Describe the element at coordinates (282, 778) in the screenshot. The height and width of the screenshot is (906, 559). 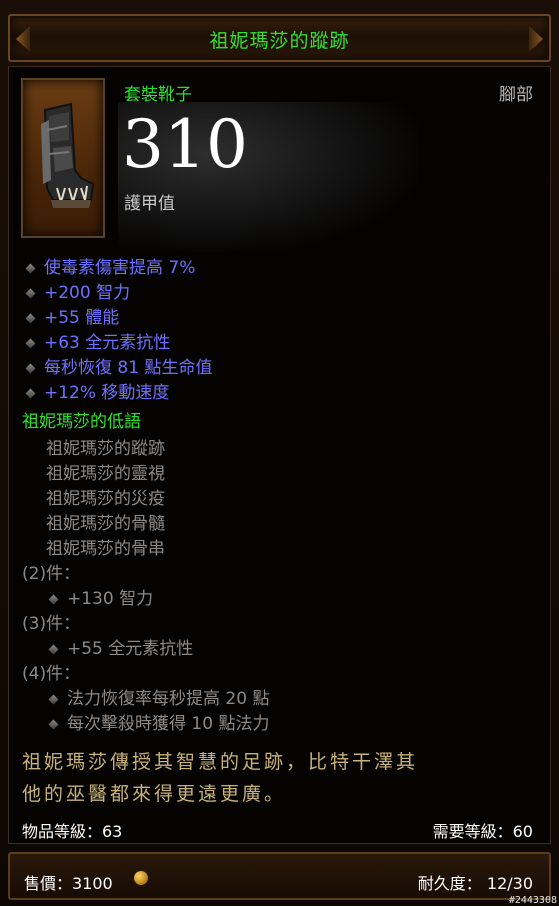
I see `flavor-text: 祖妮瑪莎傳授其智慧的足跡，比特干澤其 他的巫醫都來得更遠更廣。` at that location.